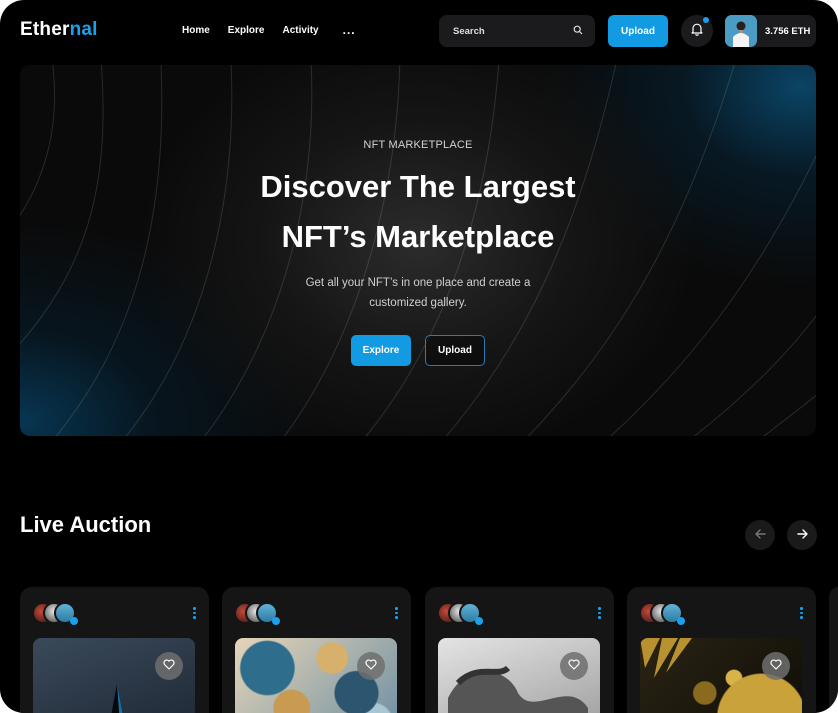 The width and height of the screenshot is (838, 713). I want to click on search-input, so click(508, 31).